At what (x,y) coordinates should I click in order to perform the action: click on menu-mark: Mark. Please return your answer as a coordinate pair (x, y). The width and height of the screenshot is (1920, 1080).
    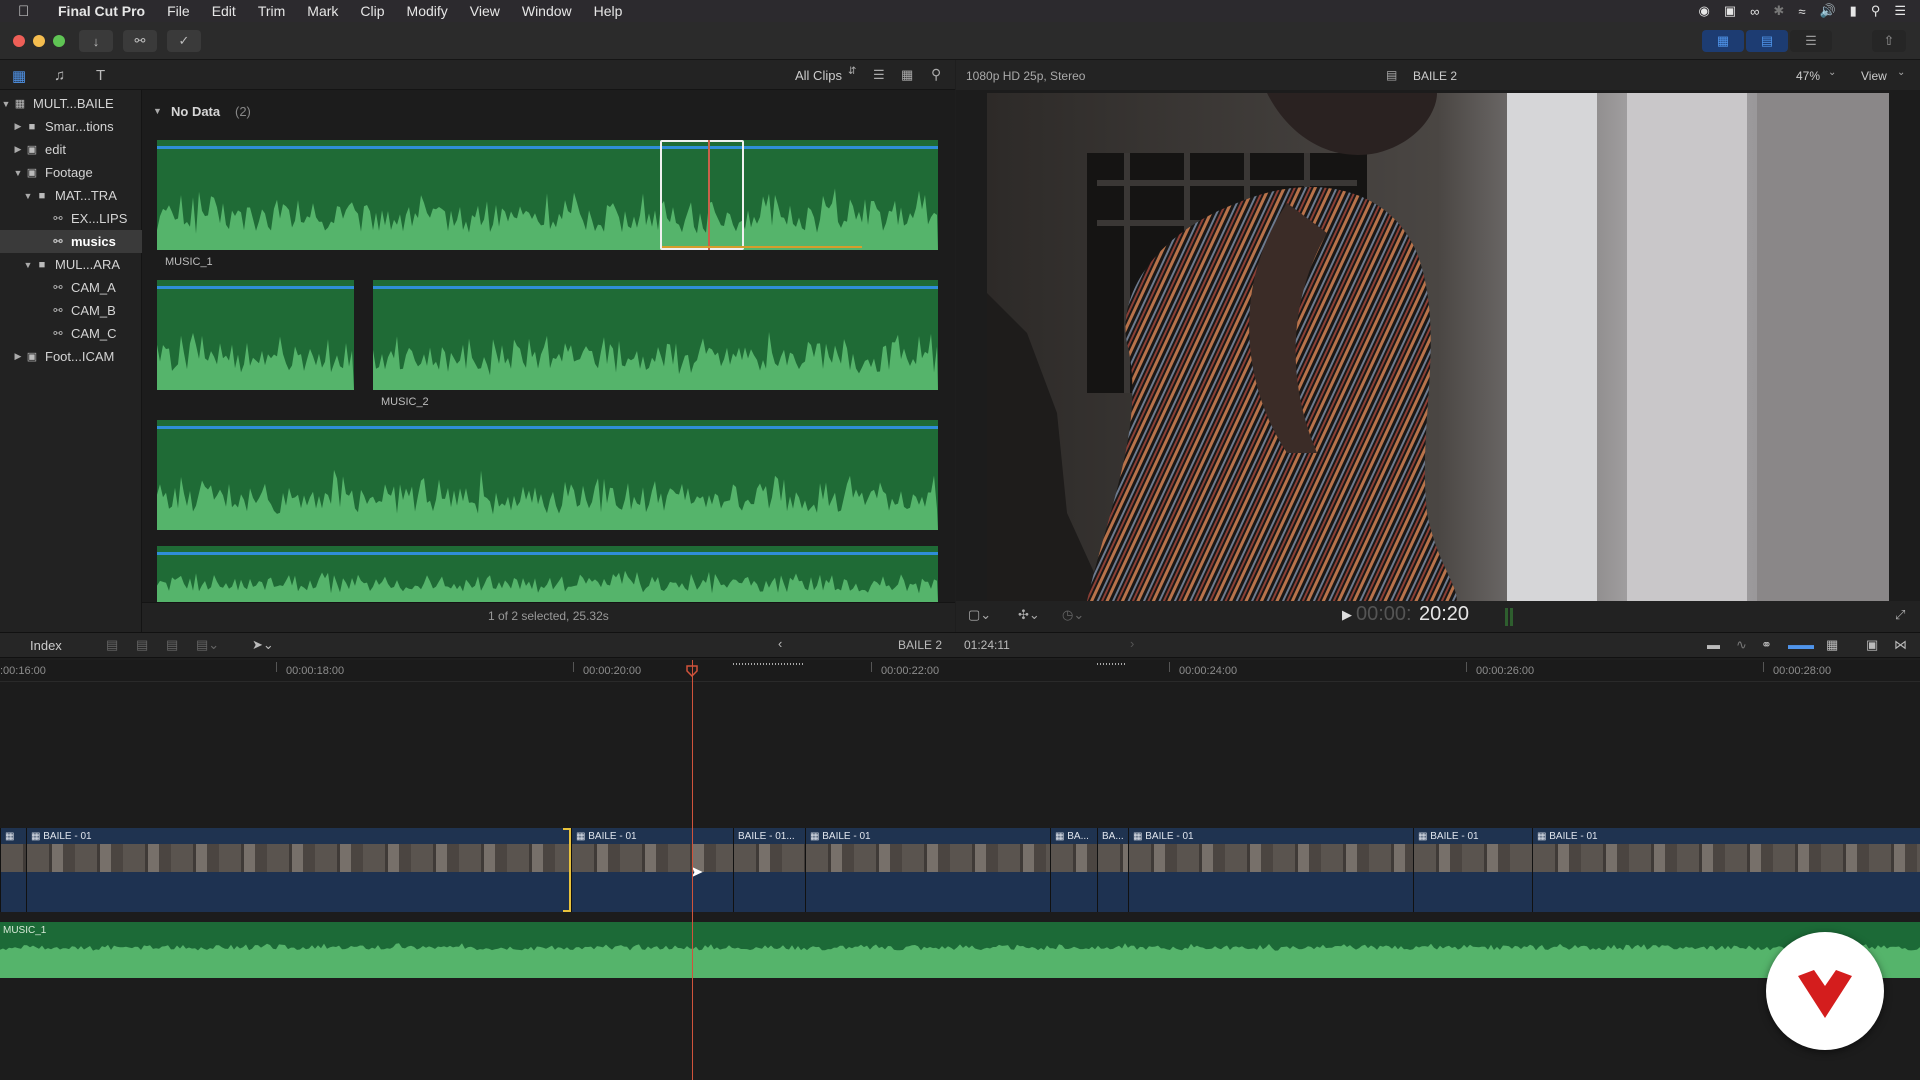
    Looking at the image, I should click on (322, 11).